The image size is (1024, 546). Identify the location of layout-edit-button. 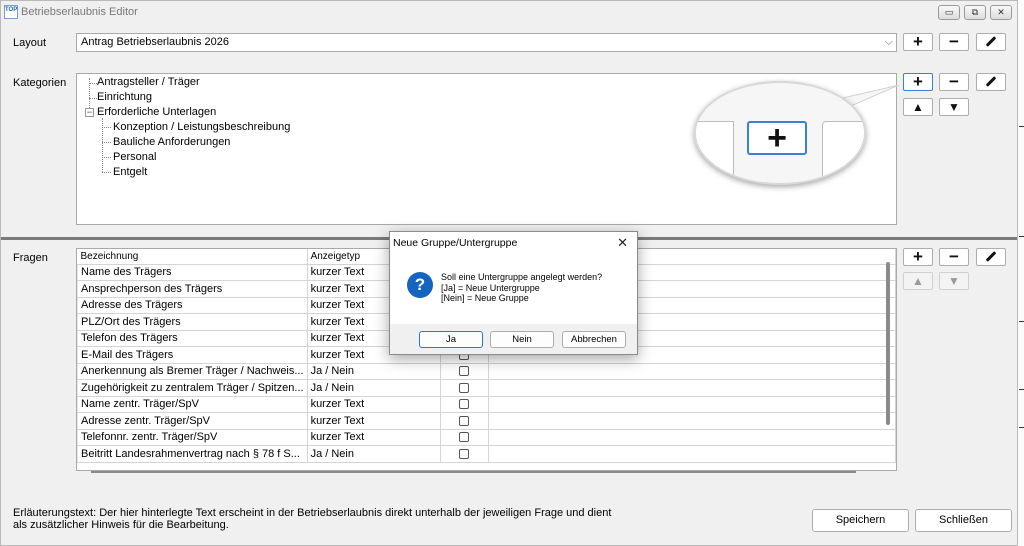
(991, 42).